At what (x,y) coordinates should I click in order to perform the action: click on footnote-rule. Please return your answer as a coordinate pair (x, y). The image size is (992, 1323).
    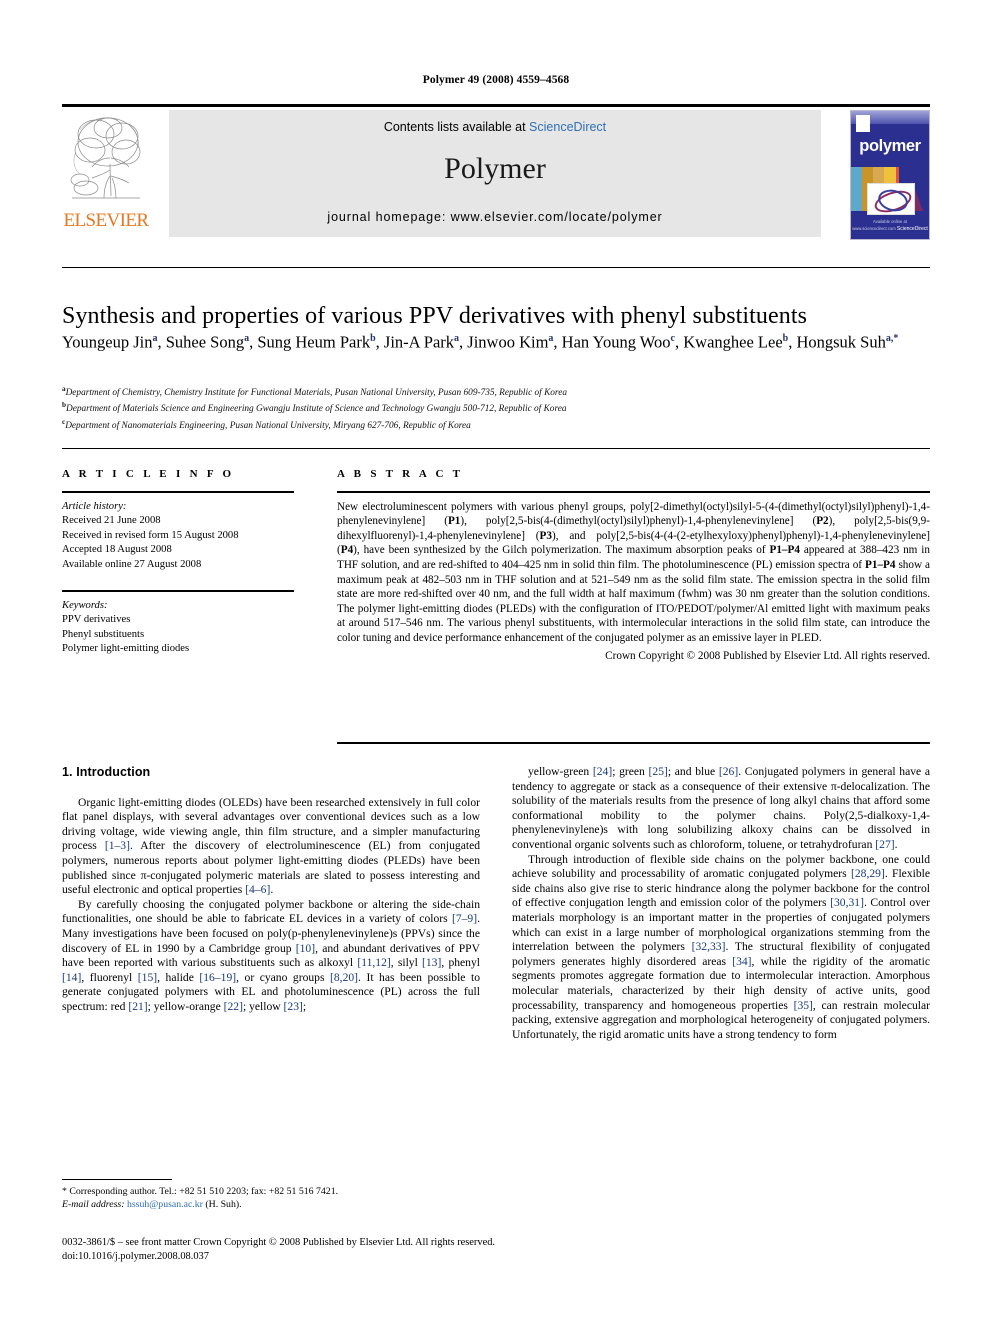
    Looking at the image, I should click on (117, 1179).